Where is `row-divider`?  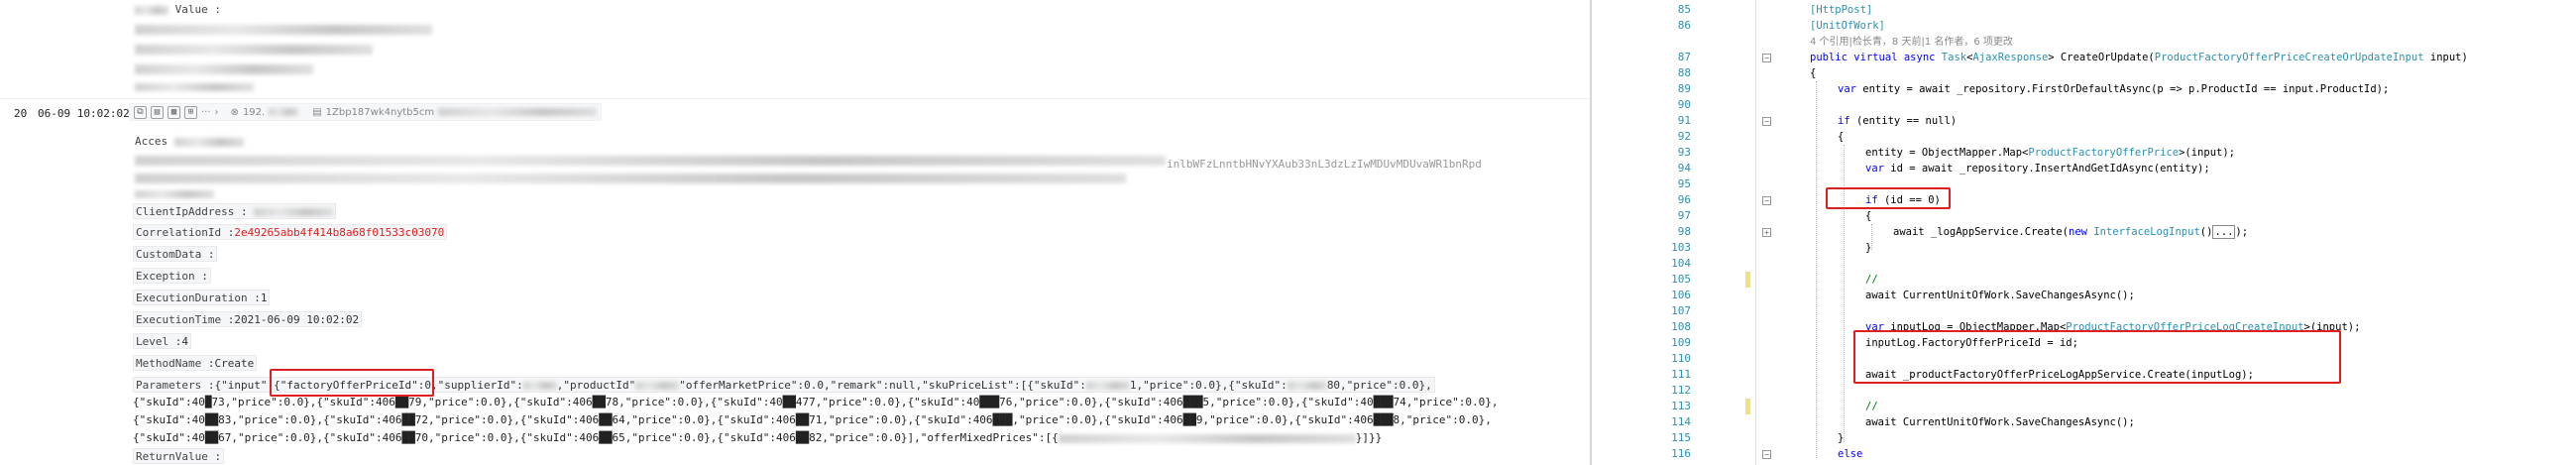
row-divider is located at coordinates (795, 98).